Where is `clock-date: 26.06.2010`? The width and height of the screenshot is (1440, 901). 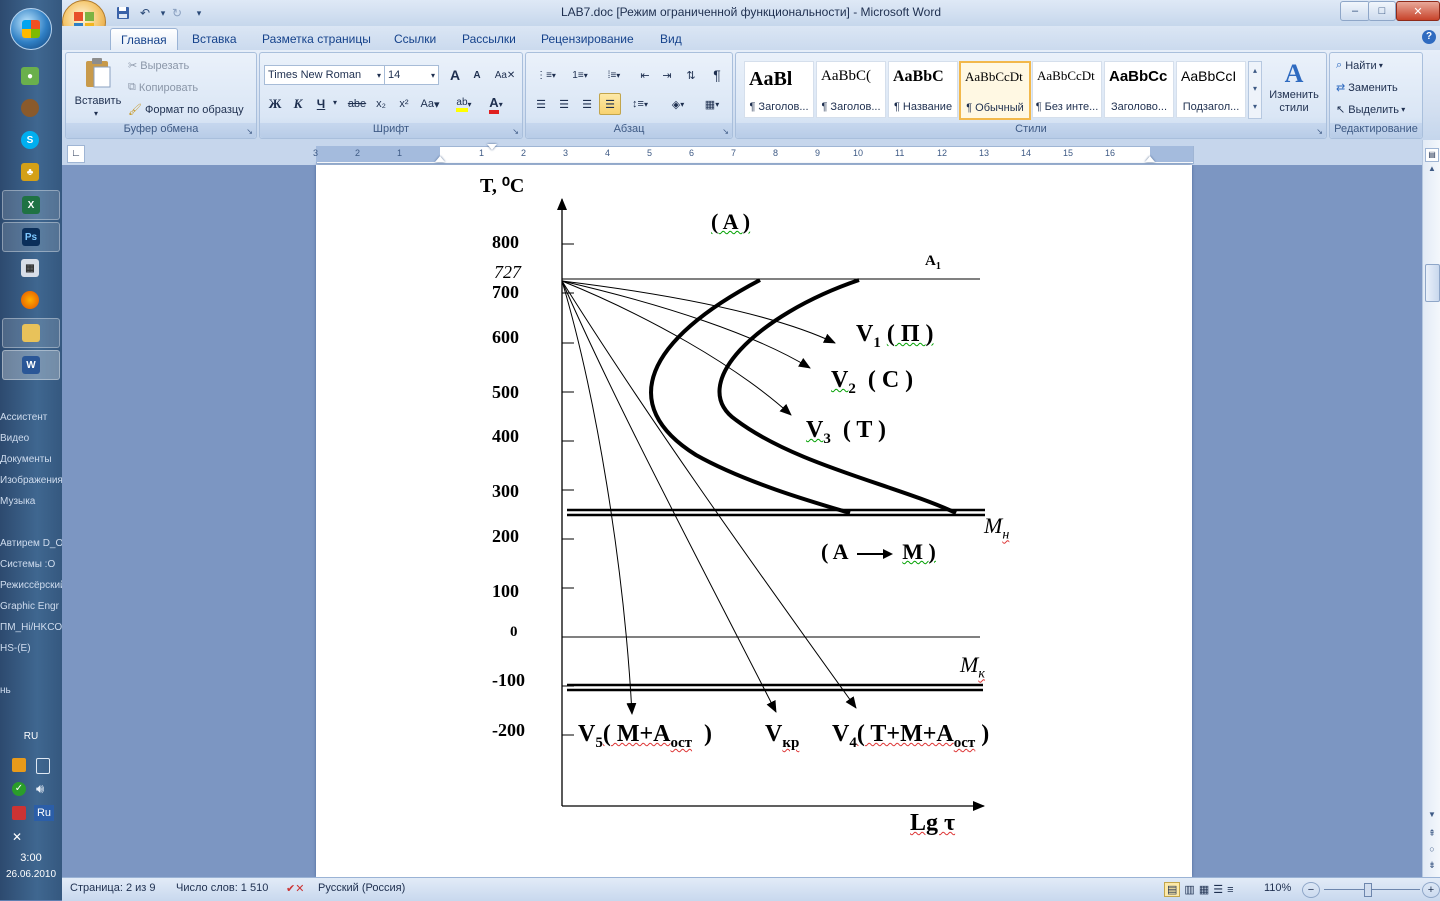 clock-date: 26.06.2010 is located at coordinates (31, 874).